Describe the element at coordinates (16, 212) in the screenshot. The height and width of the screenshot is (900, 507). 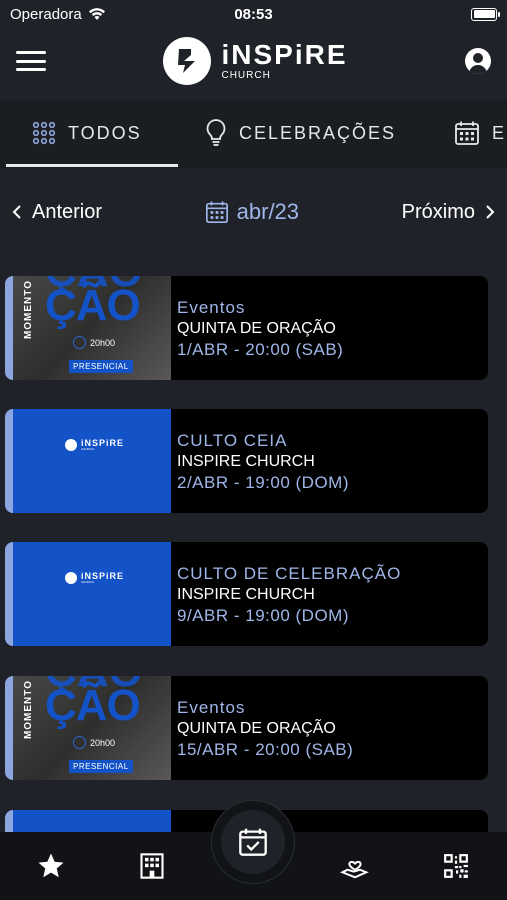
I see `chevron-left-icon` at that location.